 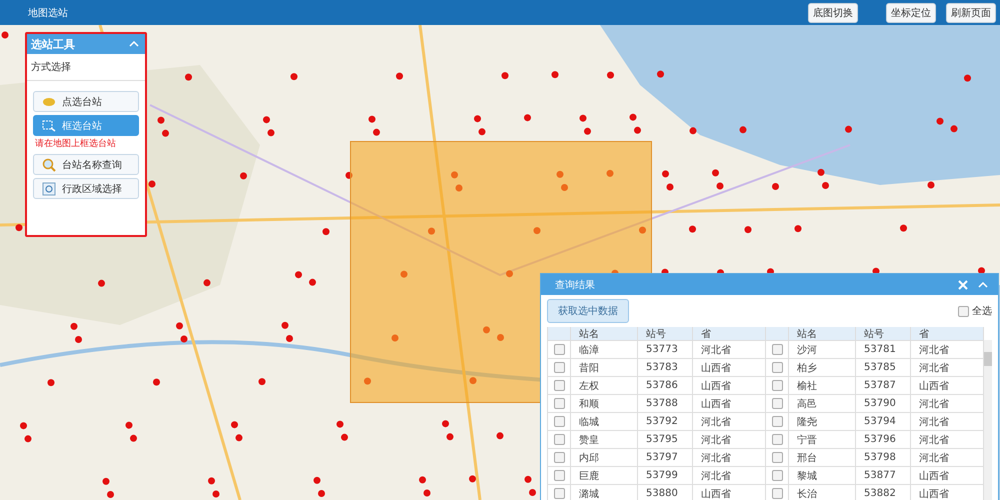 I want to click on table-cell: 53790, so click(x=883, y=403).